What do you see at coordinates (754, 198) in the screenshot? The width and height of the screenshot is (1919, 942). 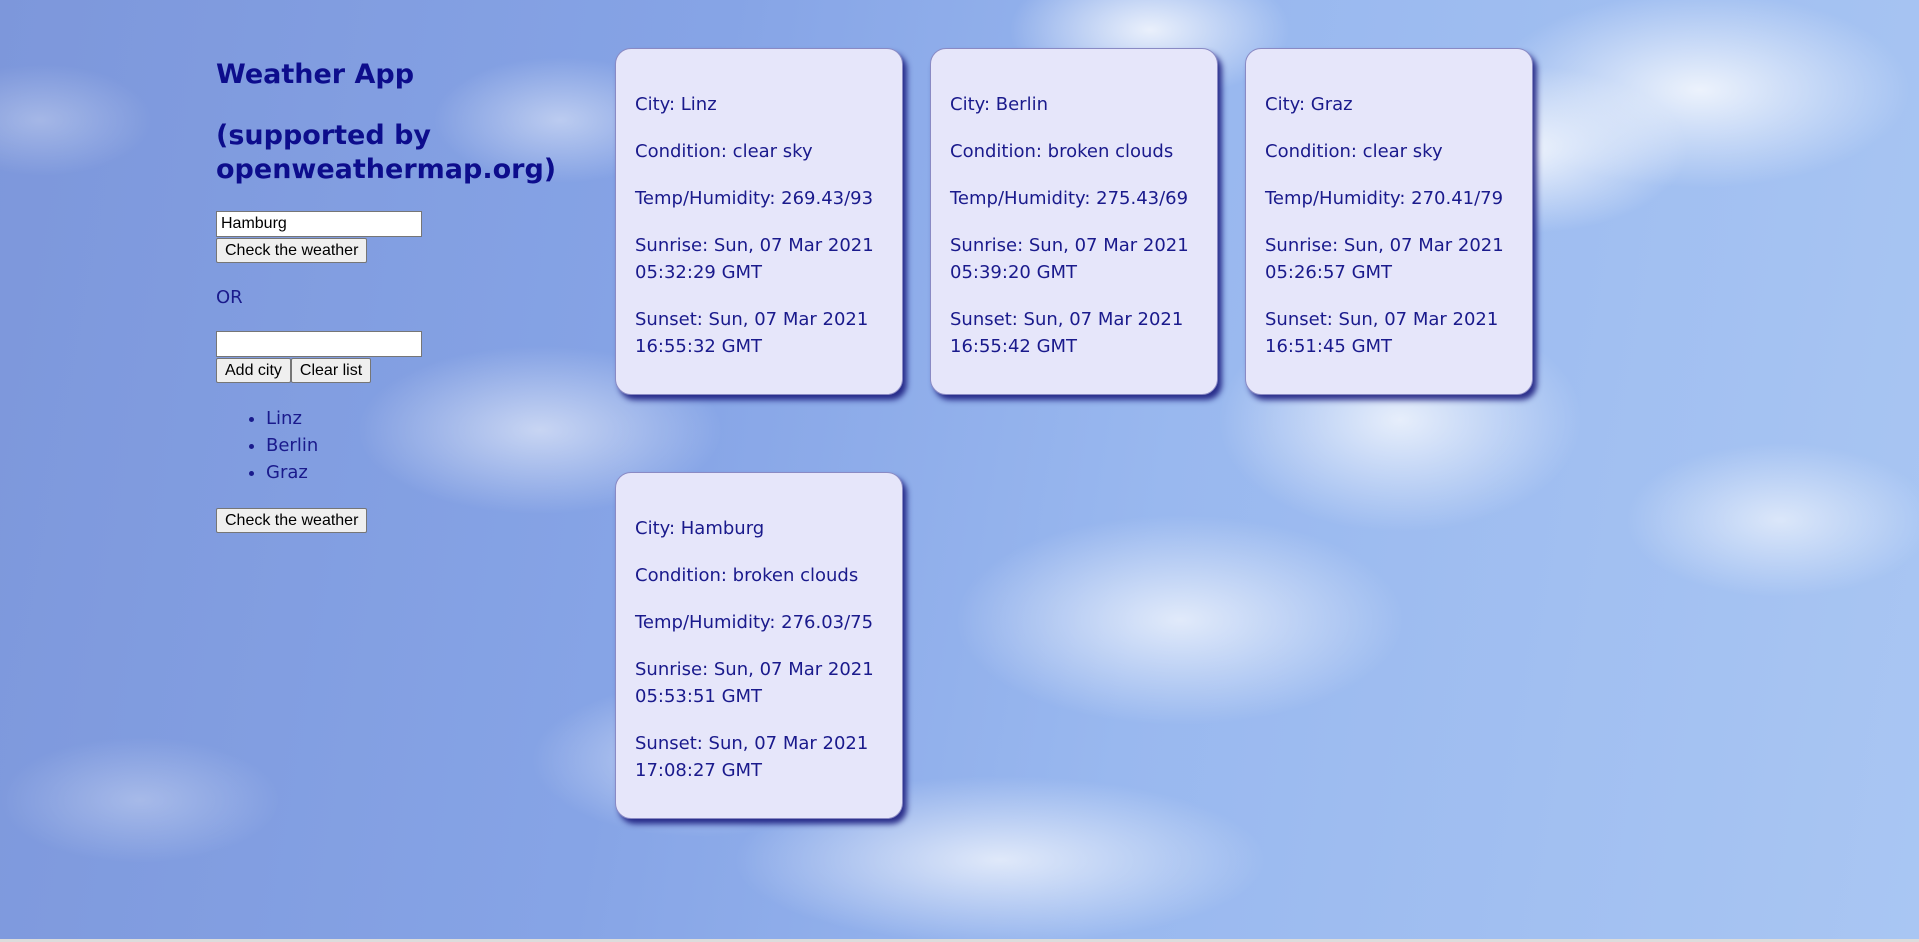 I see `card-temp-humidity: Temp/Humidity: 269.43/93` at bounding box center [754, 198].